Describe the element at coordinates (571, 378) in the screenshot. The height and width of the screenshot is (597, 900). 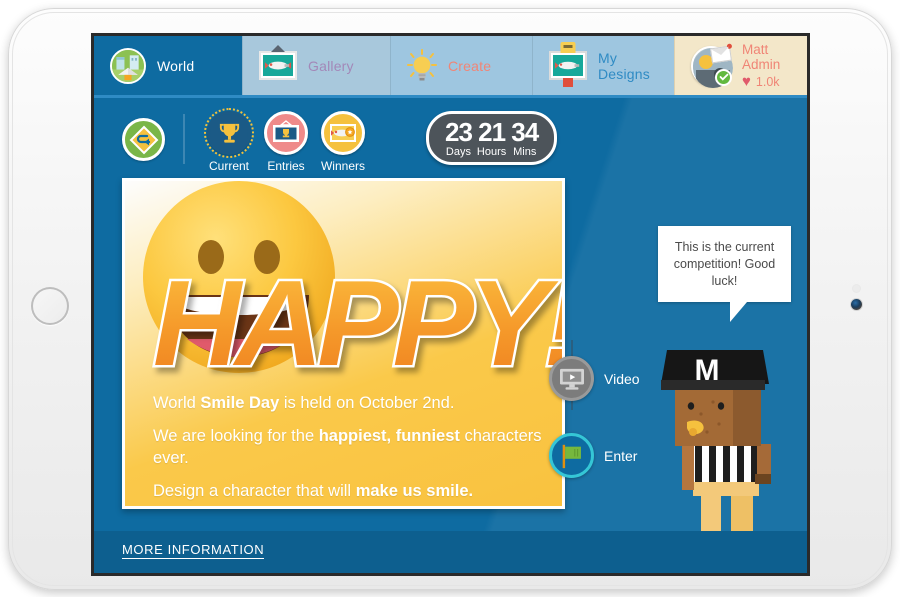
I see `video-play-icon` at that location.